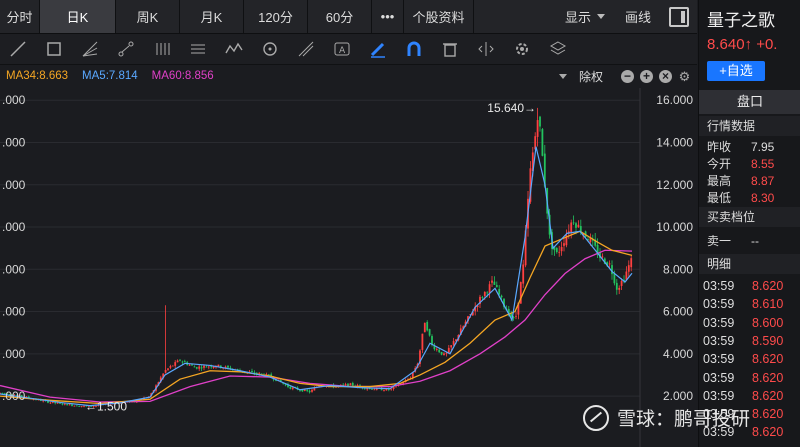 This screenshot has width=800, height=447. I want to click on quote-label: 最低, so click(719, 198).